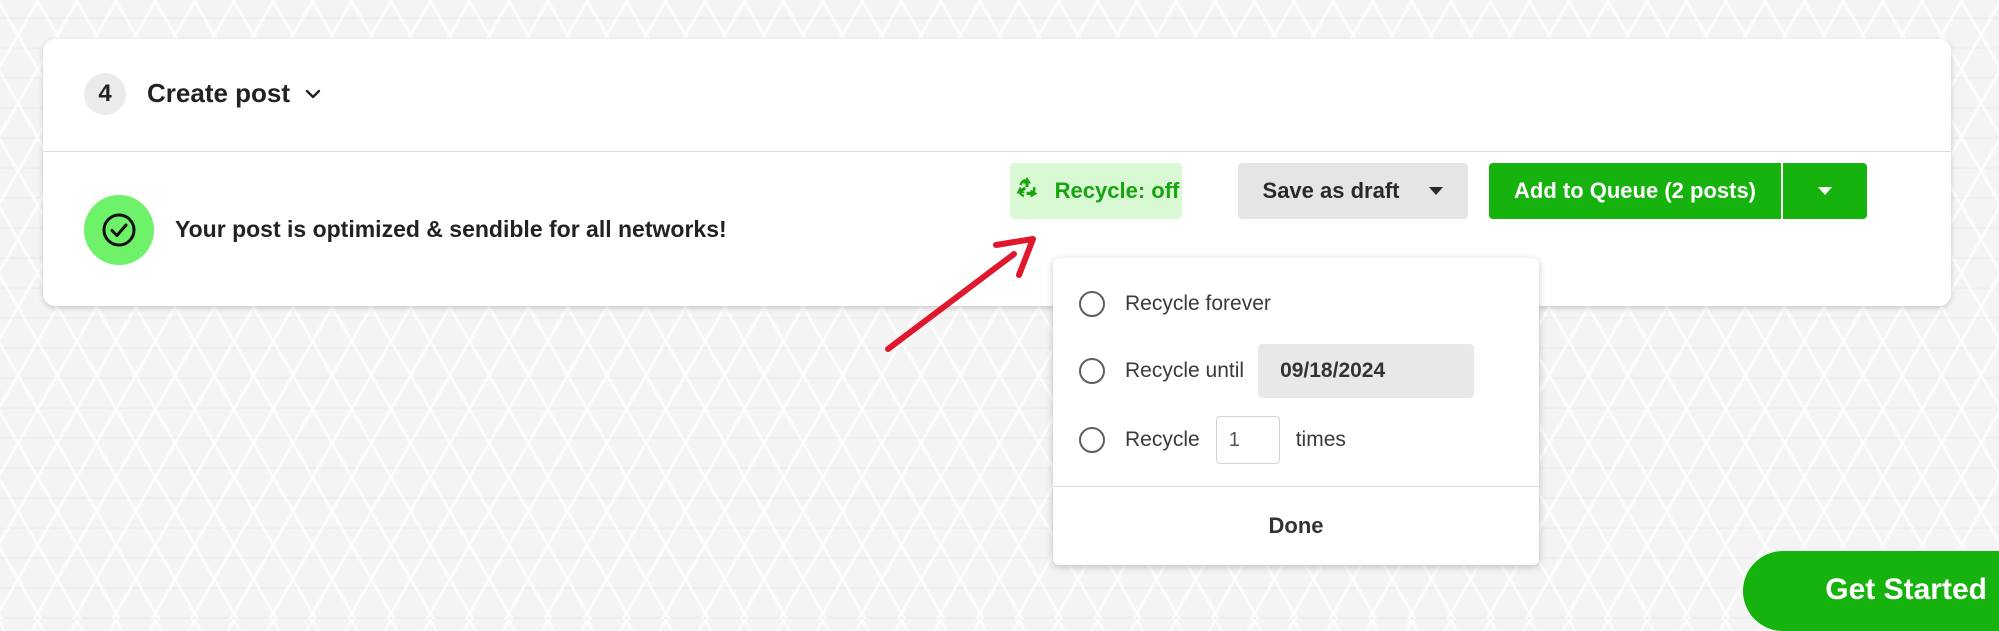  What do you see at coordinates (1247, 440) in the screenshot?
I see `recycle-times-input: 1` at bounding box center [1247, 440].